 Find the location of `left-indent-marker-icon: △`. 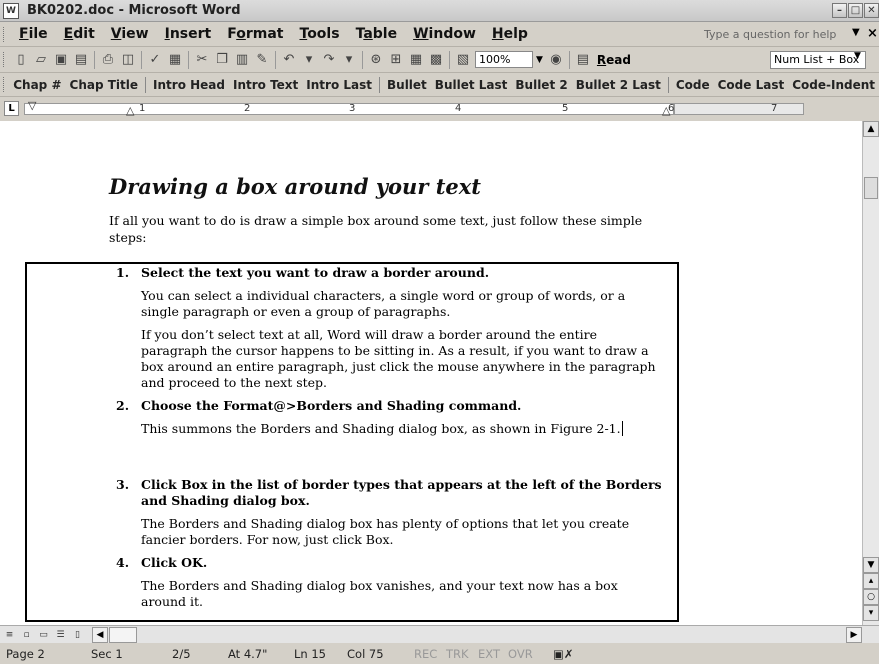

left-indent-marker-icon: △ is located at coordinates (130, 110).